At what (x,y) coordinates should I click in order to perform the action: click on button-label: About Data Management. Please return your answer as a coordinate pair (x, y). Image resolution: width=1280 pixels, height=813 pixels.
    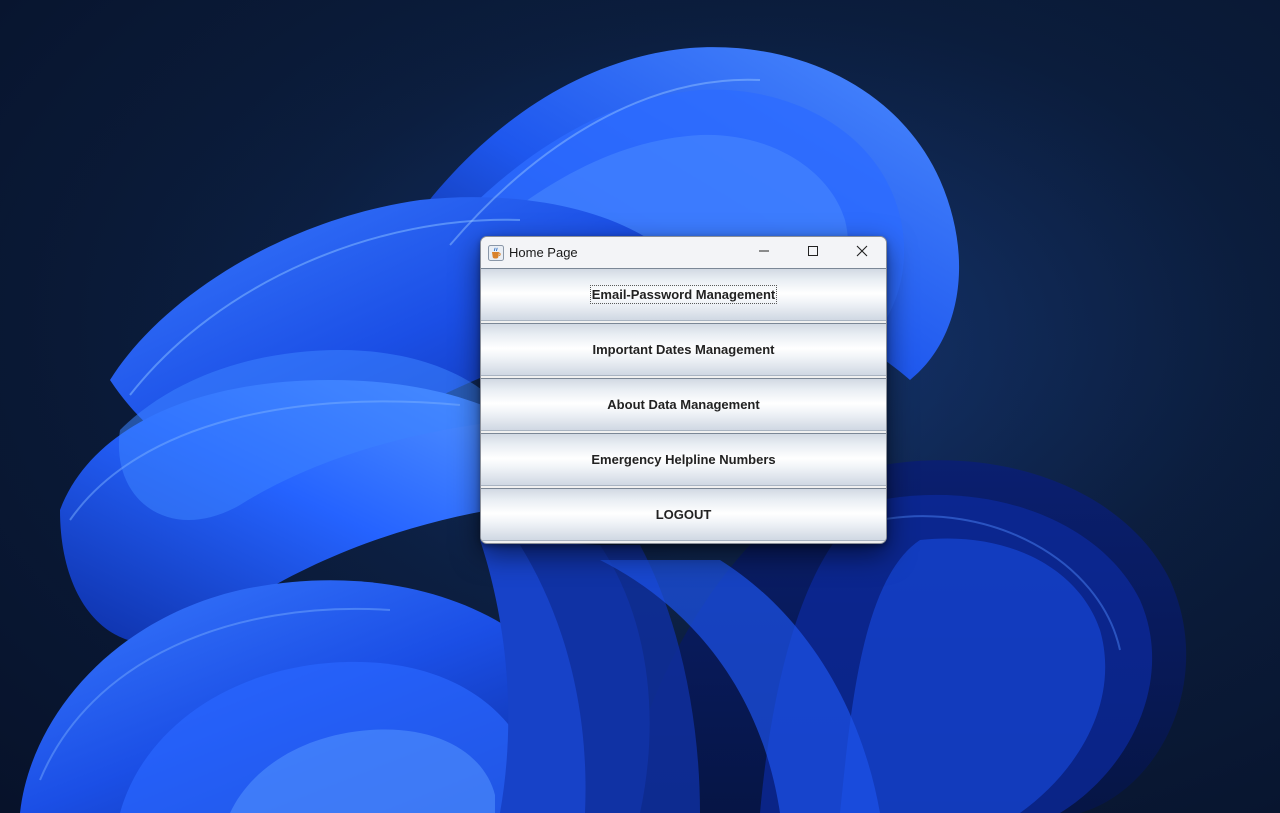
    Looking at the image, I should click on (683, 404).